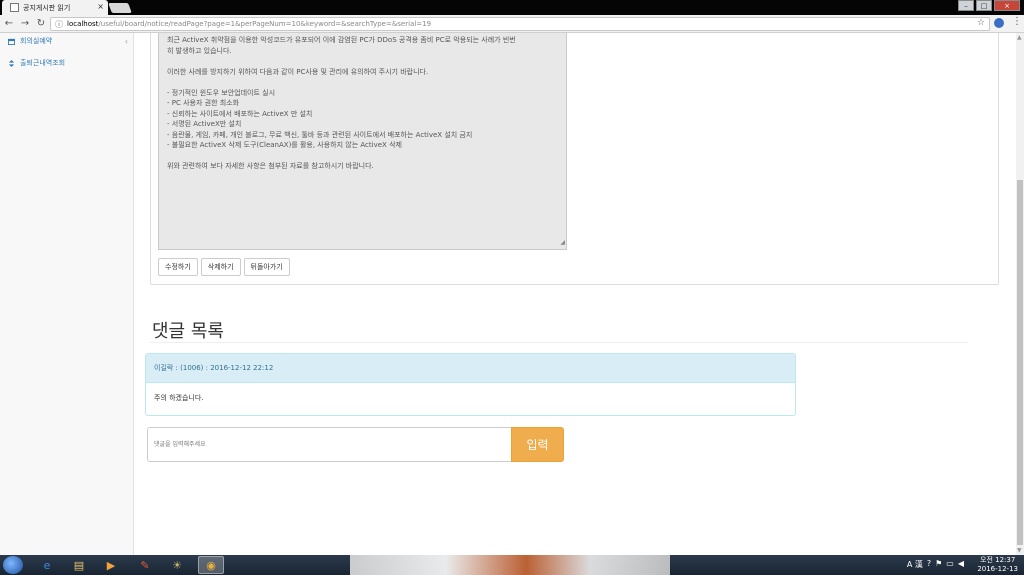 This screenshot has width=1024, height=575. I want to click on back-arrow-icon: ←, so click(9, 23).